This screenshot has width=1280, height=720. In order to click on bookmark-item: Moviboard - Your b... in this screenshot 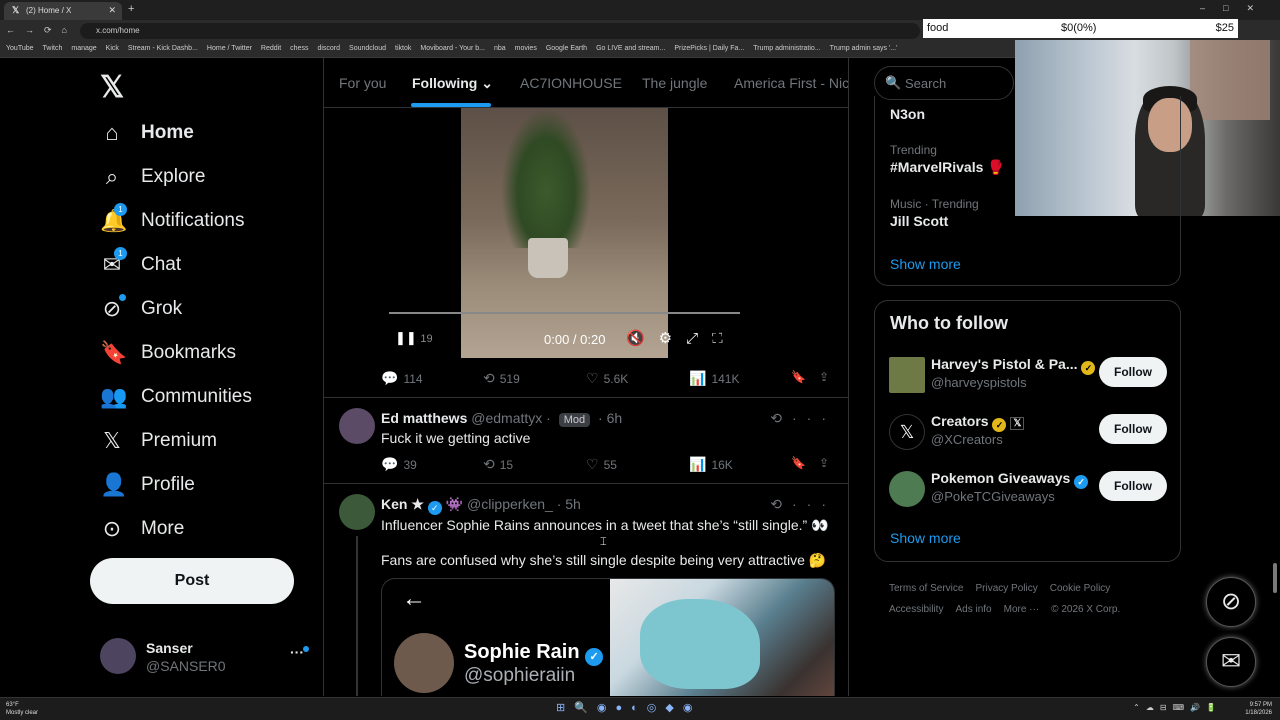, I will do `click(452, 48)`.